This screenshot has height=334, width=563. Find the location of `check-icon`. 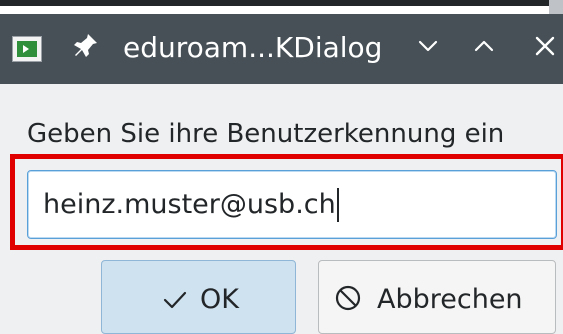

check-icon is located at coordinates (175, 300).